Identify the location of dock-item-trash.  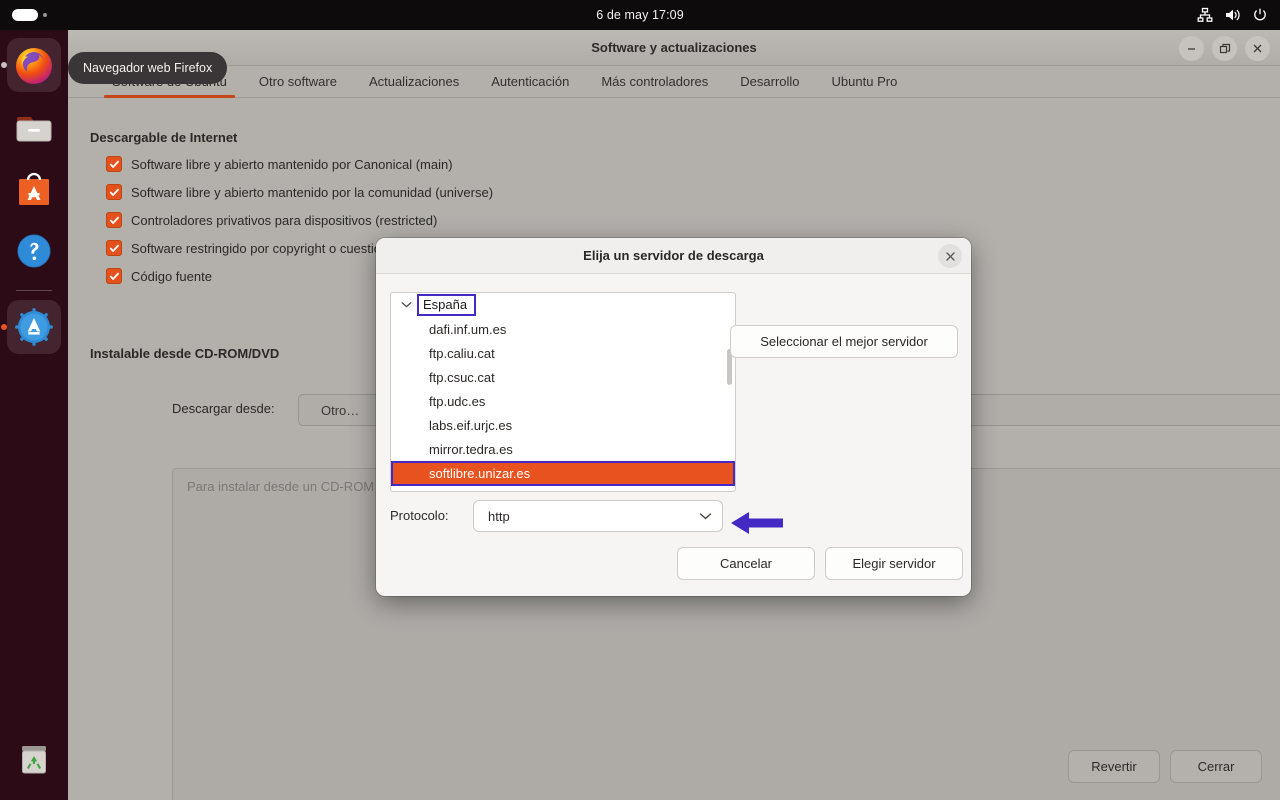
(34, 759).